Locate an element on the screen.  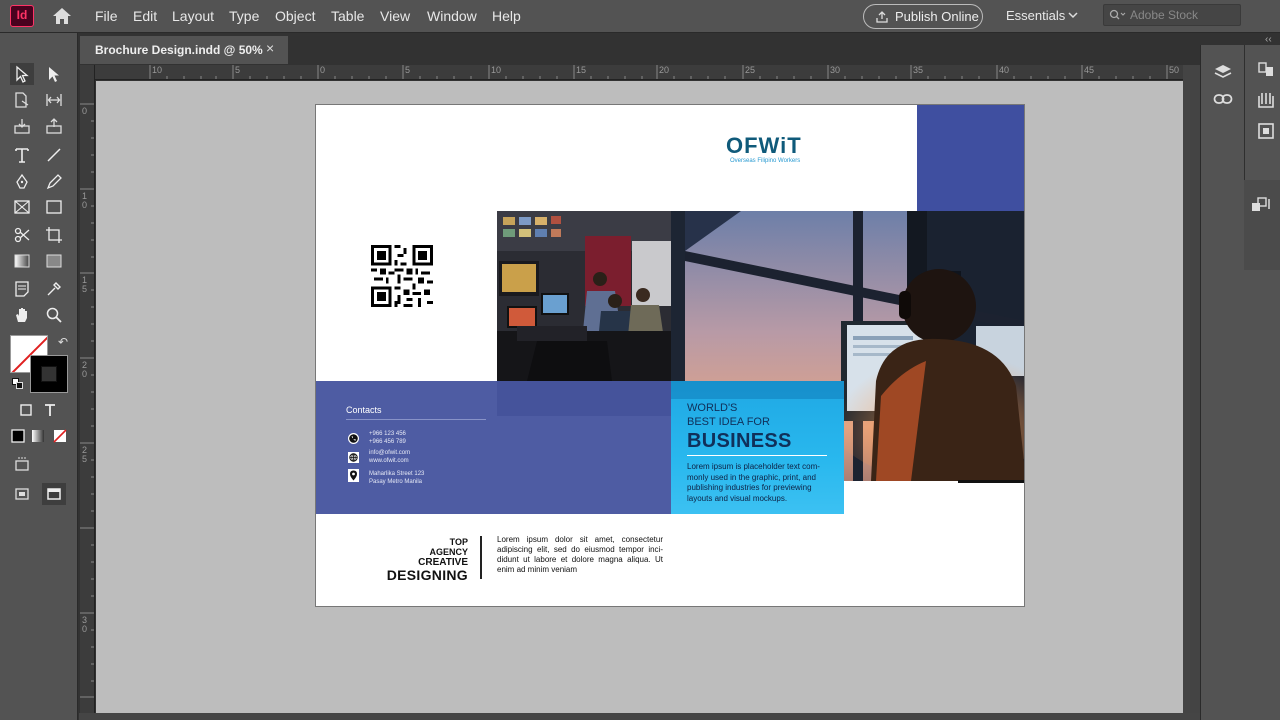
pages-icon is located at coordinates (1266, 70).